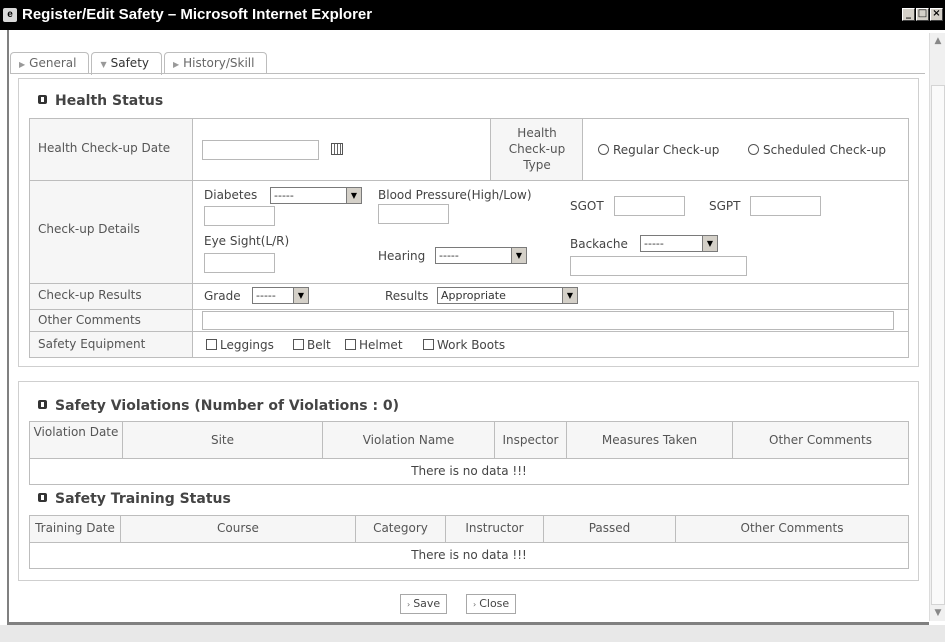  I want to click on scheduled-checkup-option: Scheduled Check-up, so click(817, 150).